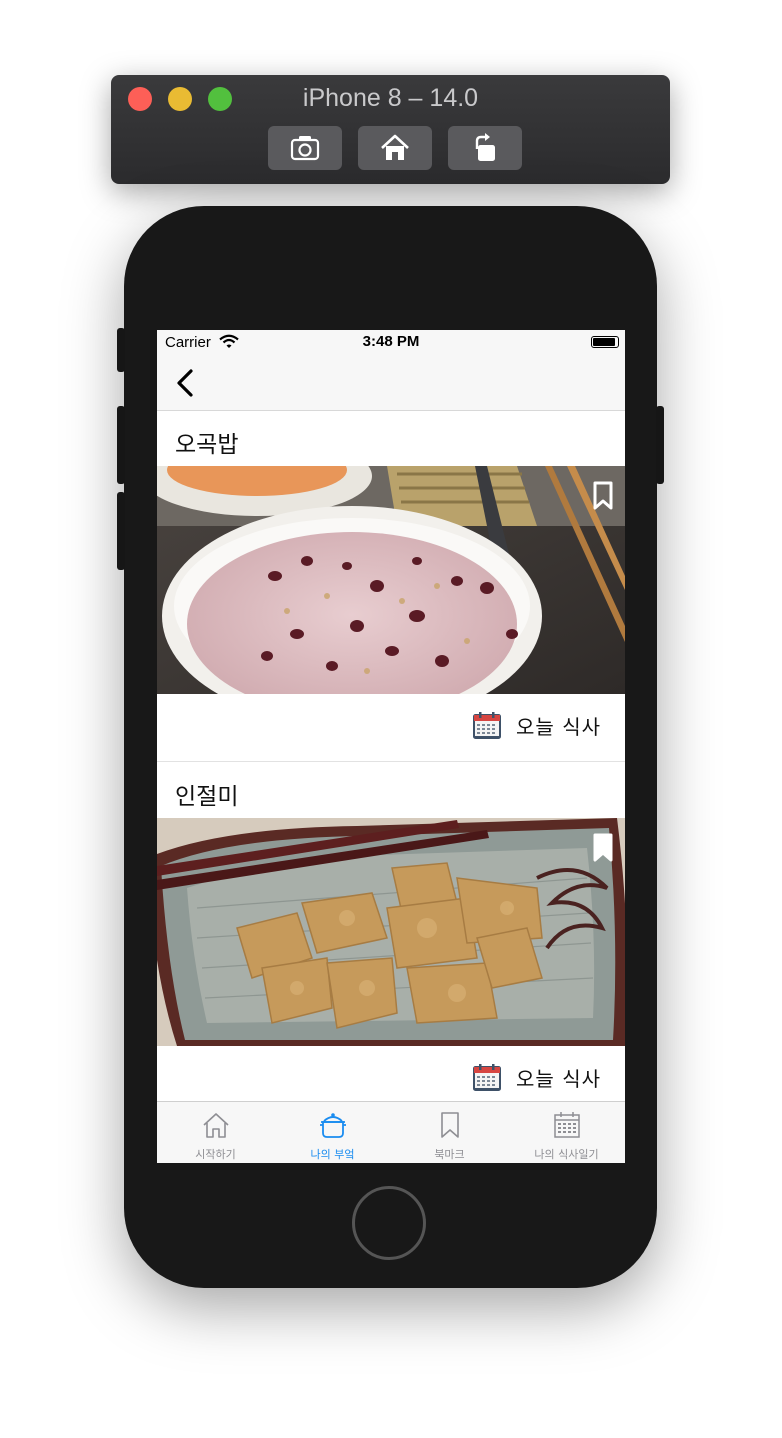  What do you see at coordinates (660, 445) in the screenshot?
I see `power-button` at bounding box center [660, 445].